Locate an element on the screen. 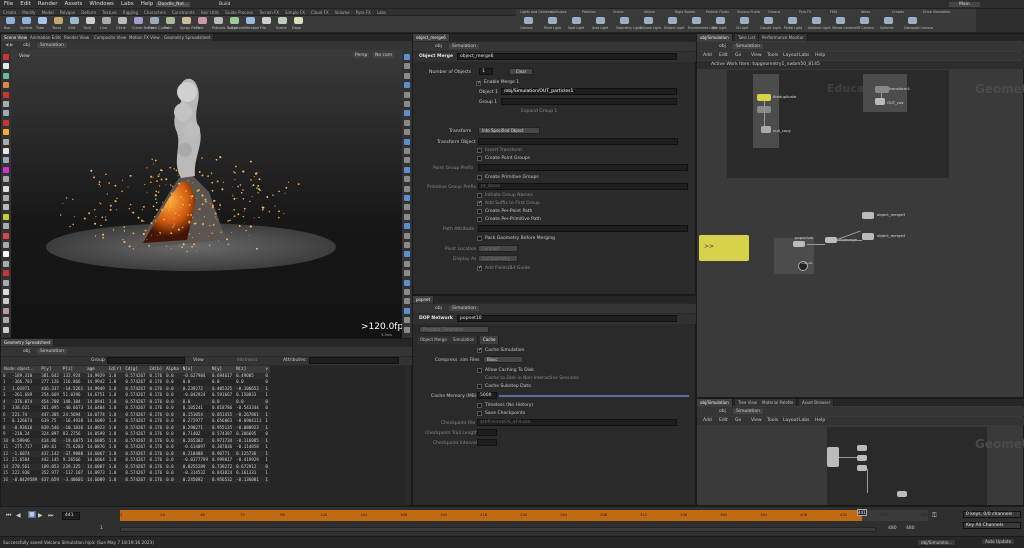 The height and width of the screenshot is (548, 1024). intrinsics-toggle: Intrinsics is located at coordinates (247, 360).